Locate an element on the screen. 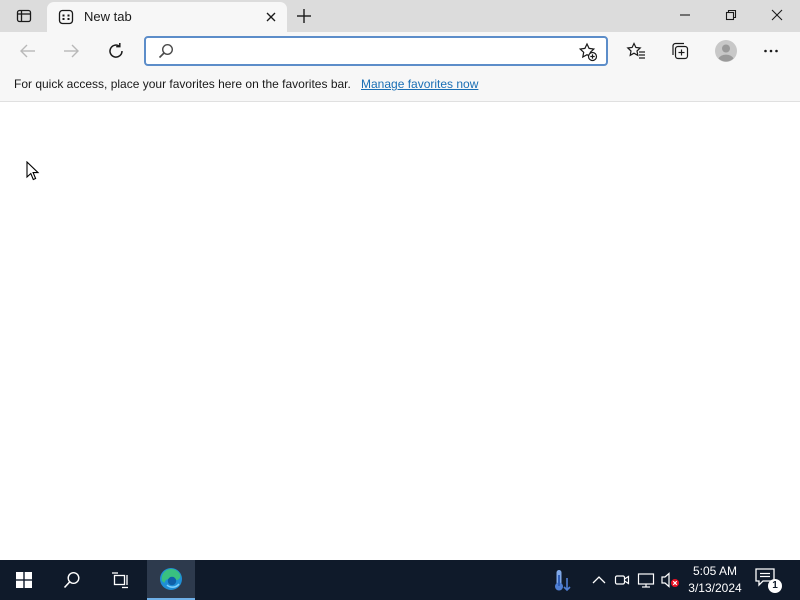 The image size is (800, 600). browser-toolbar is located at coordinates (400, 51).